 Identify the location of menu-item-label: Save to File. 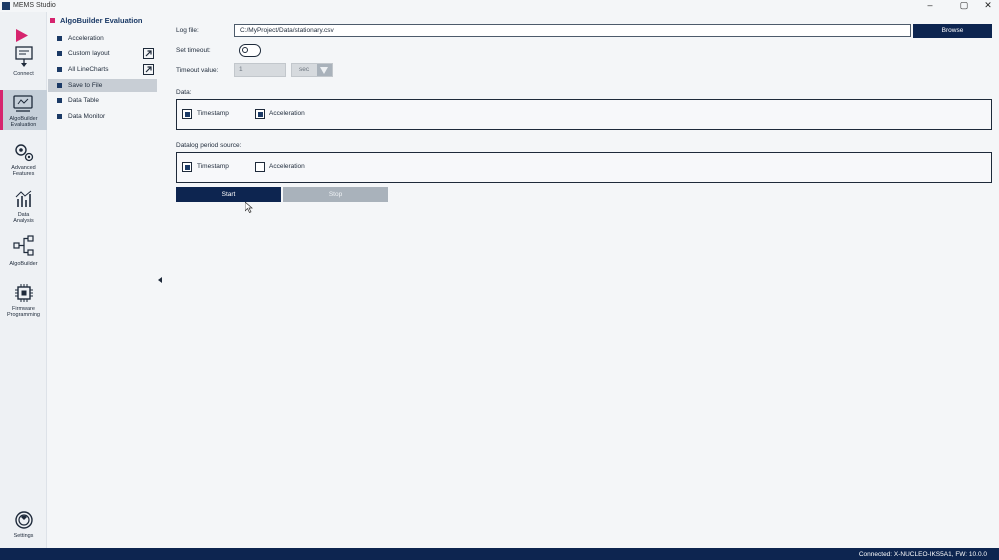
(85, 85).